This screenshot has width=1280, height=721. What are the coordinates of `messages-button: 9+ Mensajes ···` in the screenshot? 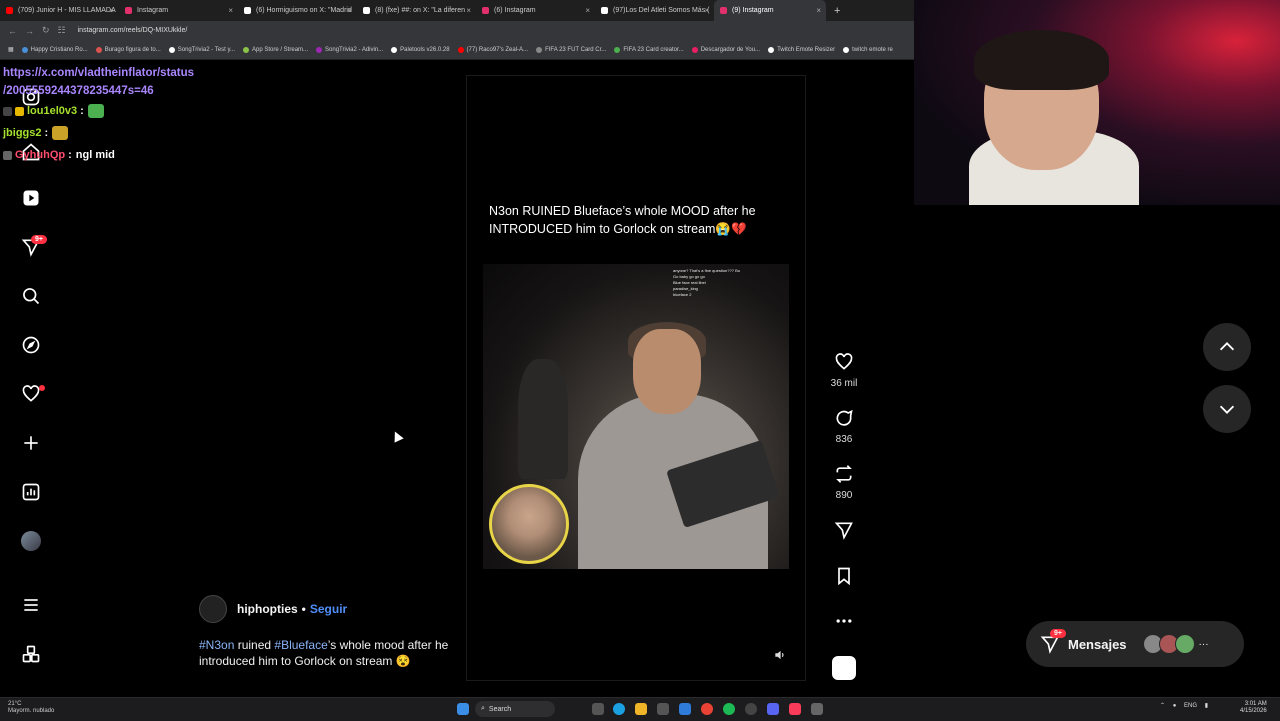 It's located at (1135, 644).